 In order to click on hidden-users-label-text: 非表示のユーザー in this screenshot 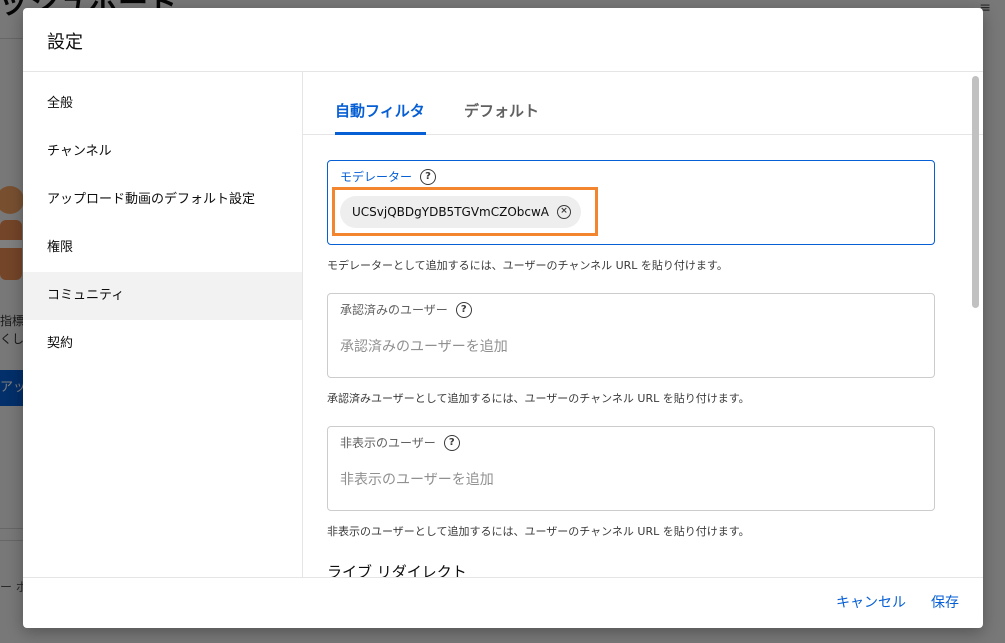, I will do `click(388, 443)`.